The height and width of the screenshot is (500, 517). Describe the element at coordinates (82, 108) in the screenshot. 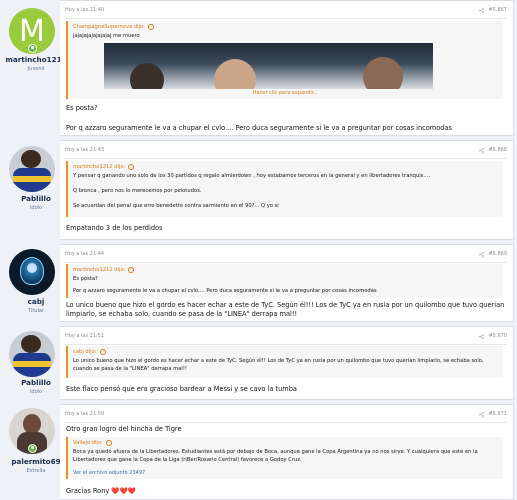

I see `post-message: Es posta?` at that location.